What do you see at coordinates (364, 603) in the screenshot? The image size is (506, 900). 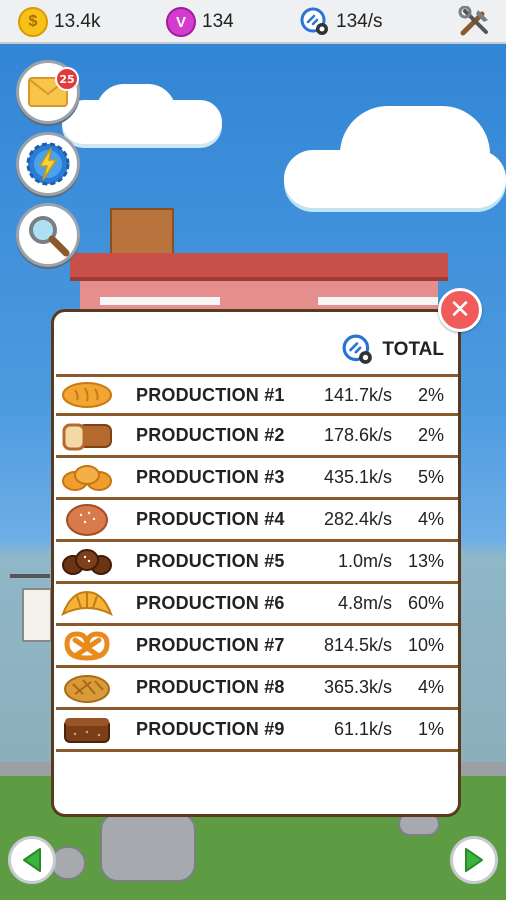 I see `row-rate: 4.8m/s` at bounding box center [364, 603].